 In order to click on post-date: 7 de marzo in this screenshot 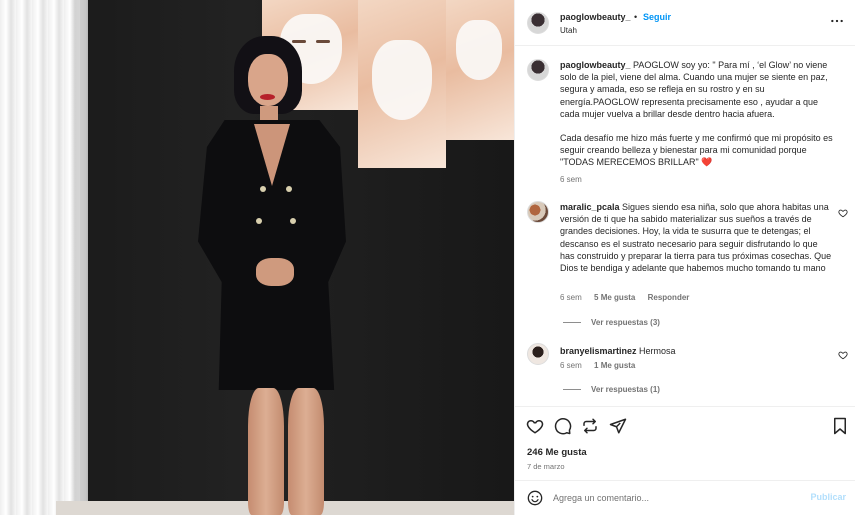, I will do `click(546, 466)`.